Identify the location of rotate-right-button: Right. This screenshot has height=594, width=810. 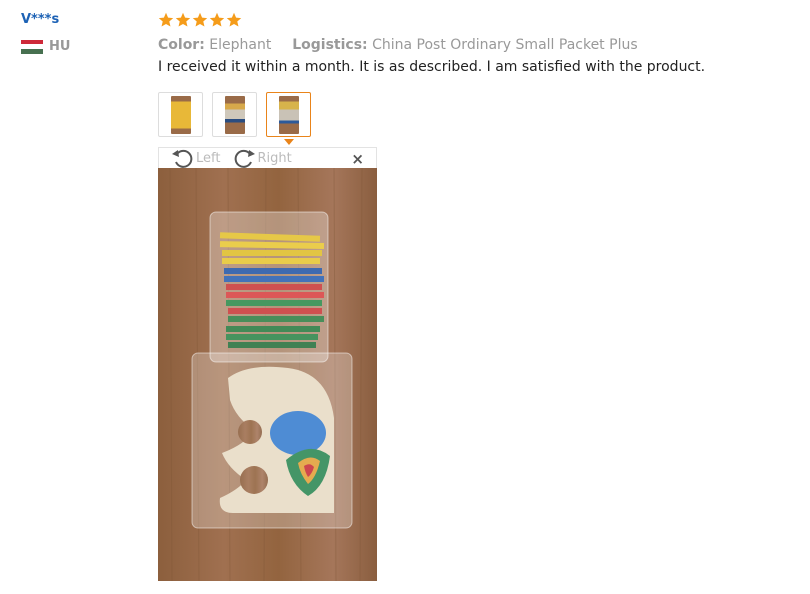
(262, 158).